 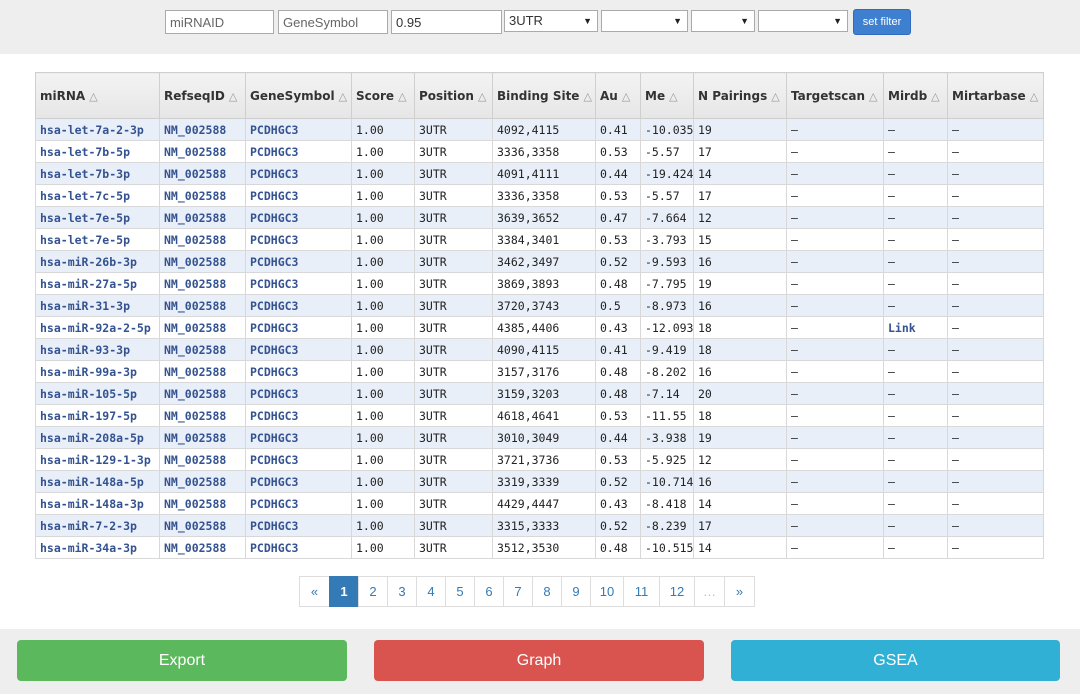 What do you see at coordinates (739, 591) in the screenshot?
I see `page-next-button: »` at bounding box center [739, 591].